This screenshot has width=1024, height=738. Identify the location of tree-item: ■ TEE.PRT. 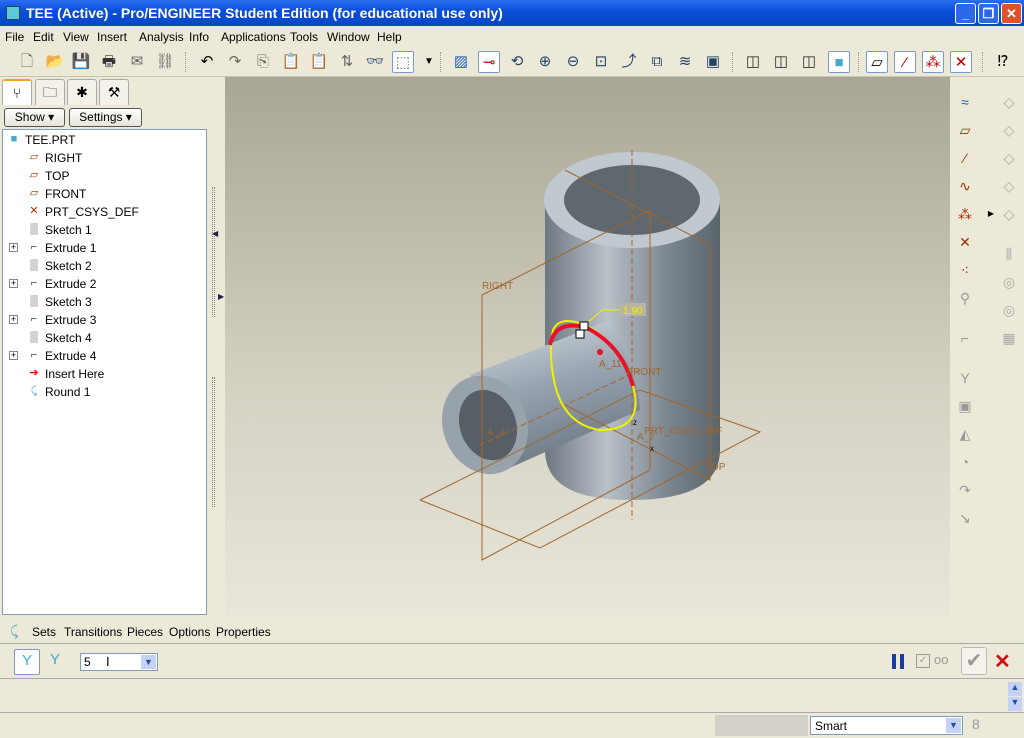
(103, 140).